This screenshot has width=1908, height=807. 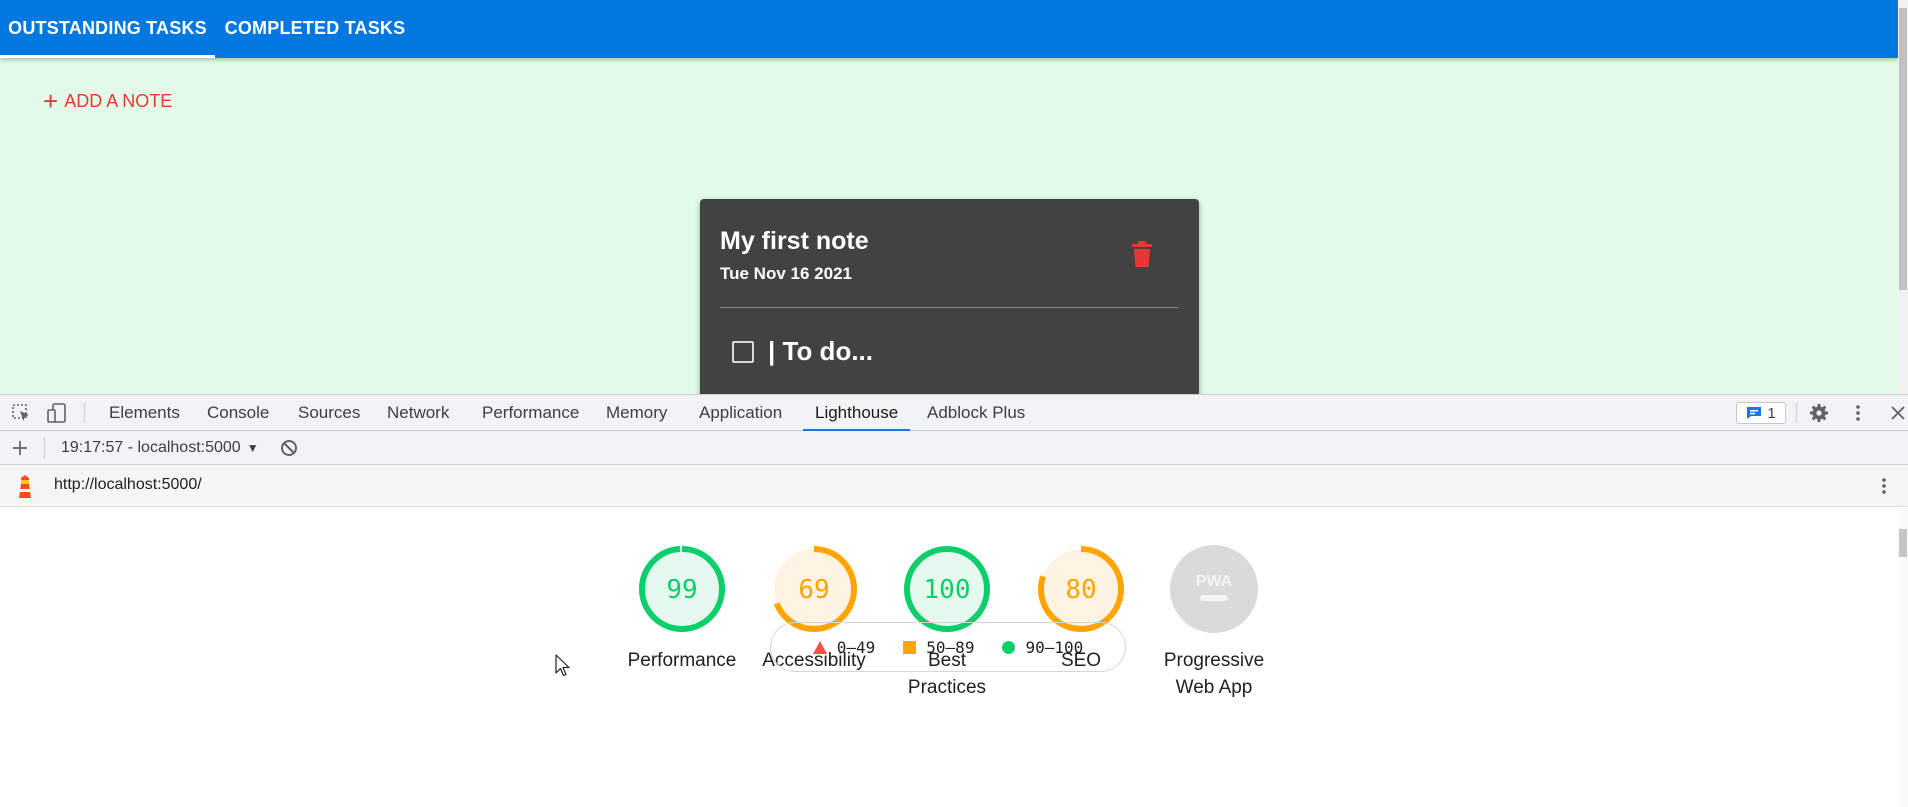 I want to click on circle-icon, so click(x=1009, y=647).